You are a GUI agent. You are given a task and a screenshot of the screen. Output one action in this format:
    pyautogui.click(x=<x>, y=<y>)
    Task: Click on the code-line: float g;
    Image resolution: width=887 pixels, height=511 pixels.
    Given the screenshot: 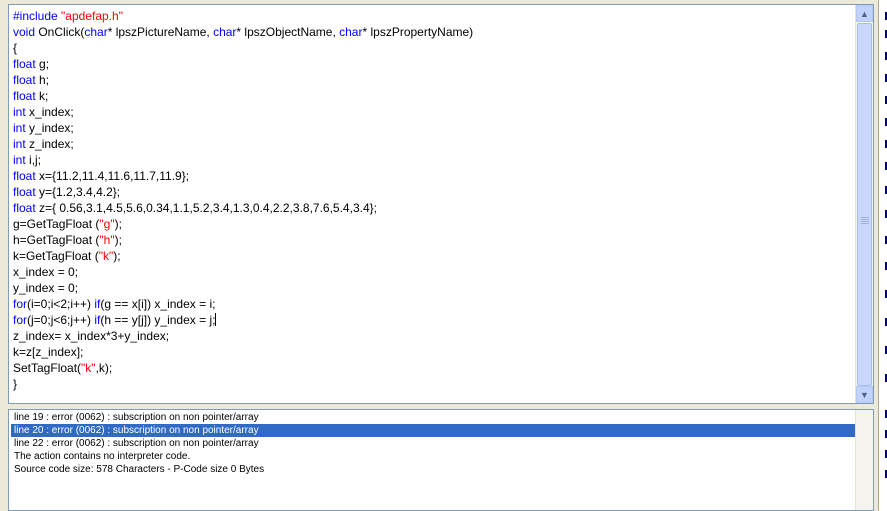 What is the action you would take?
    pyautogui.click(x=434, y=64)
    